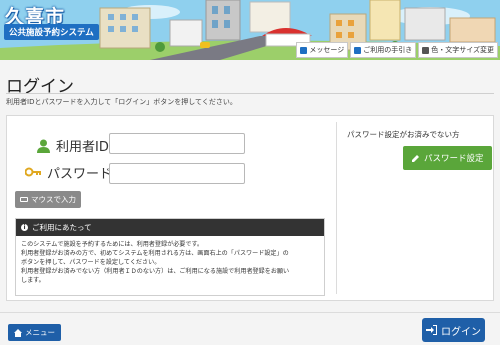 The width and height of the screenshot is (500, 345). What do you see at coordinates (426, 50) in the screenshot?
I see `pencil-icon` at bounding box center [426, 50].